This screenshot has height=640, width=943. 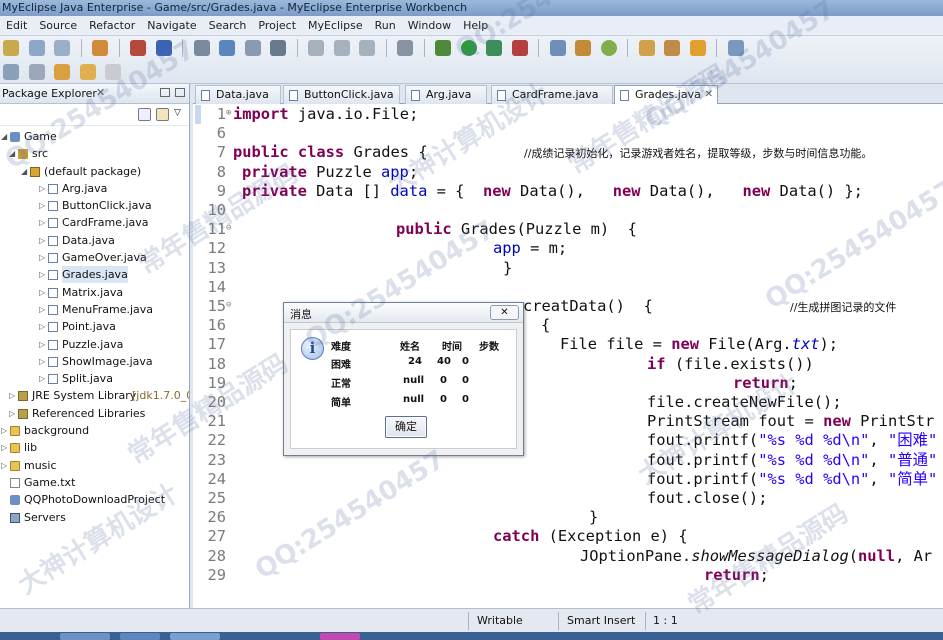 What do you see at coordinates (62, 48) in the screenshot?
I see `save-all-icon` at bounding box center [62, 48].